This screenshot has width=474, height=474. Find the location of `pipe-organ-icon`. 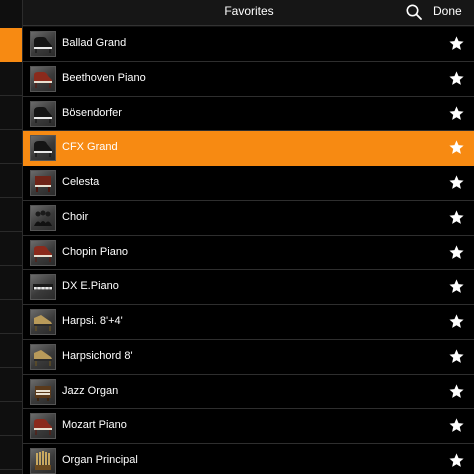

pipe-organ-icon is located at coordinates (43, 461).